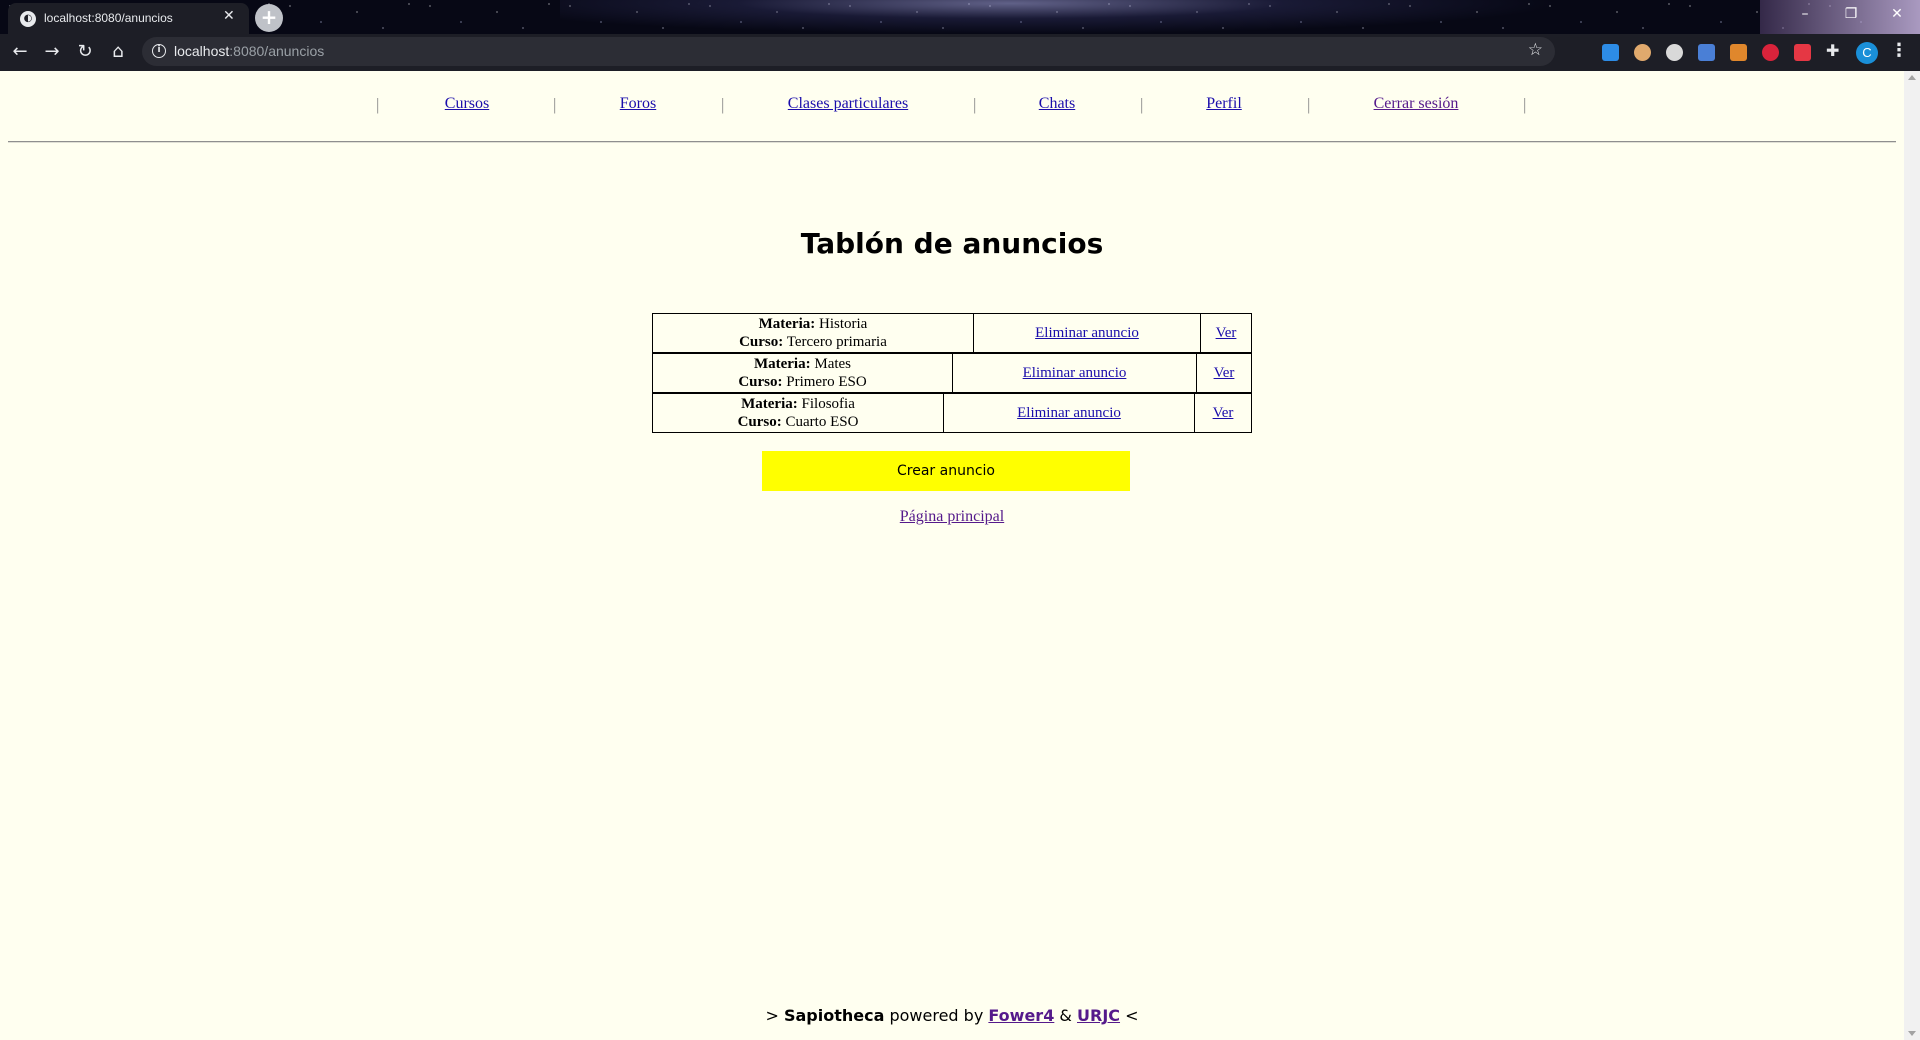 Image resolution: width=1920 pixels, height=1040 pixels. What do you see at coordinates (1065, 1015) in the screenshot?
I see `footer-amp: &` at bounding box center [1065, 1015].